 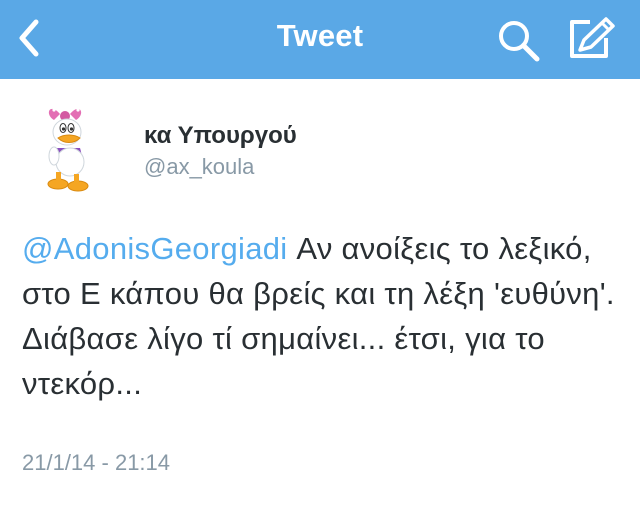 I want to click on search-icon, so click(x=519, y=41).